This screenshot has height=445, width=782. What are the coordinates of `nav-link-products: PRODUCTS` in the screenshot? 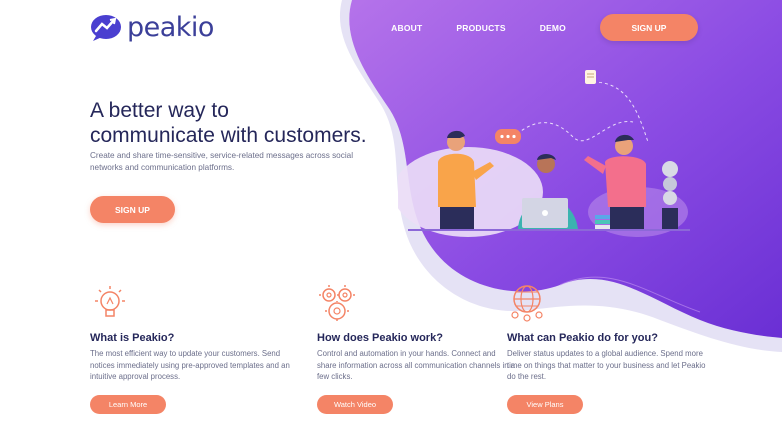 It's located at (480, 28).